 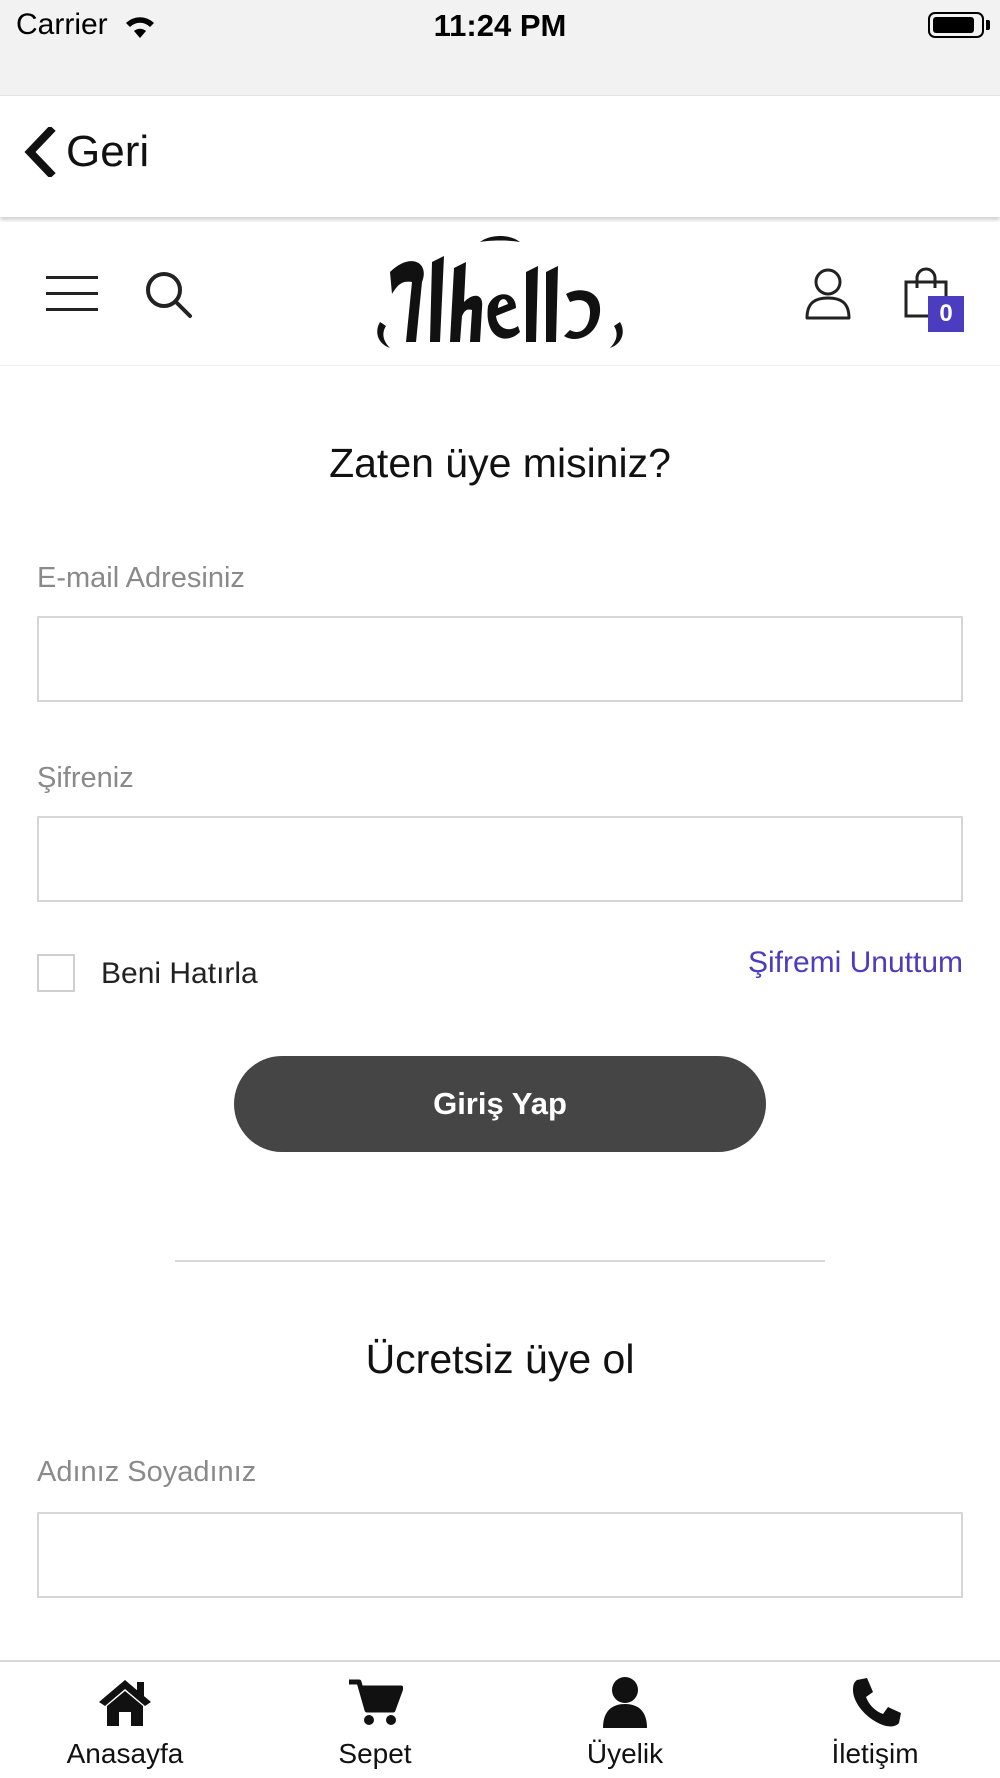 I want to click on full-name-field, so click(x=500, y=1555).